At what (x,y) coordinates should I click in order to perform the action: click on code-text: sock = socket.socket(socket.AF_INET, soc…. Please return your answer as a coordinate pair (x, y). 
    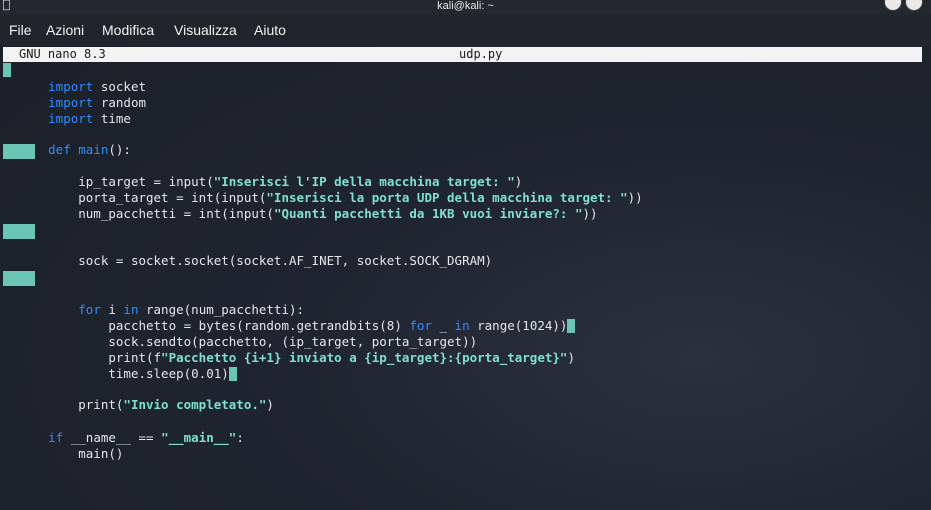
    Looking at the image, I should click on (270, 260).